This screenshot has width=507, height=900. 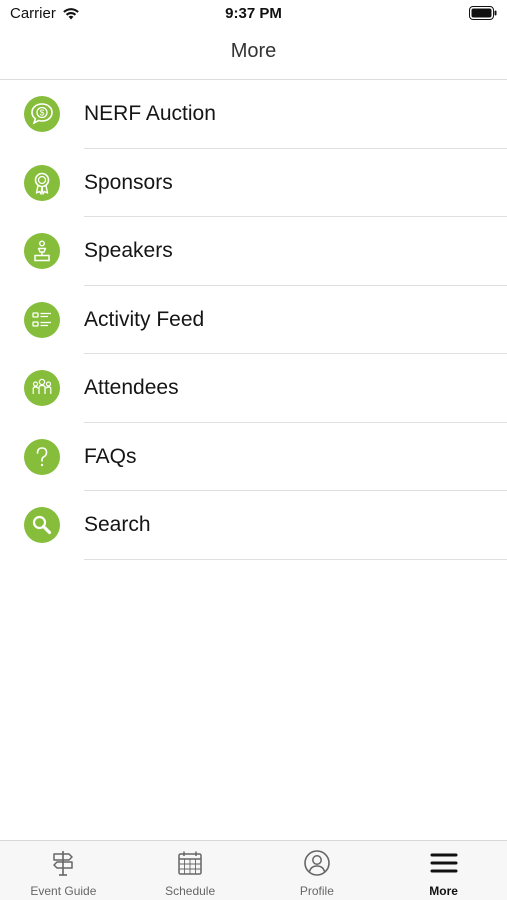 What do you see at coordinates (63, 863) in the screenshot?
I see `signpost-icon` at bounding box center [63, 863].